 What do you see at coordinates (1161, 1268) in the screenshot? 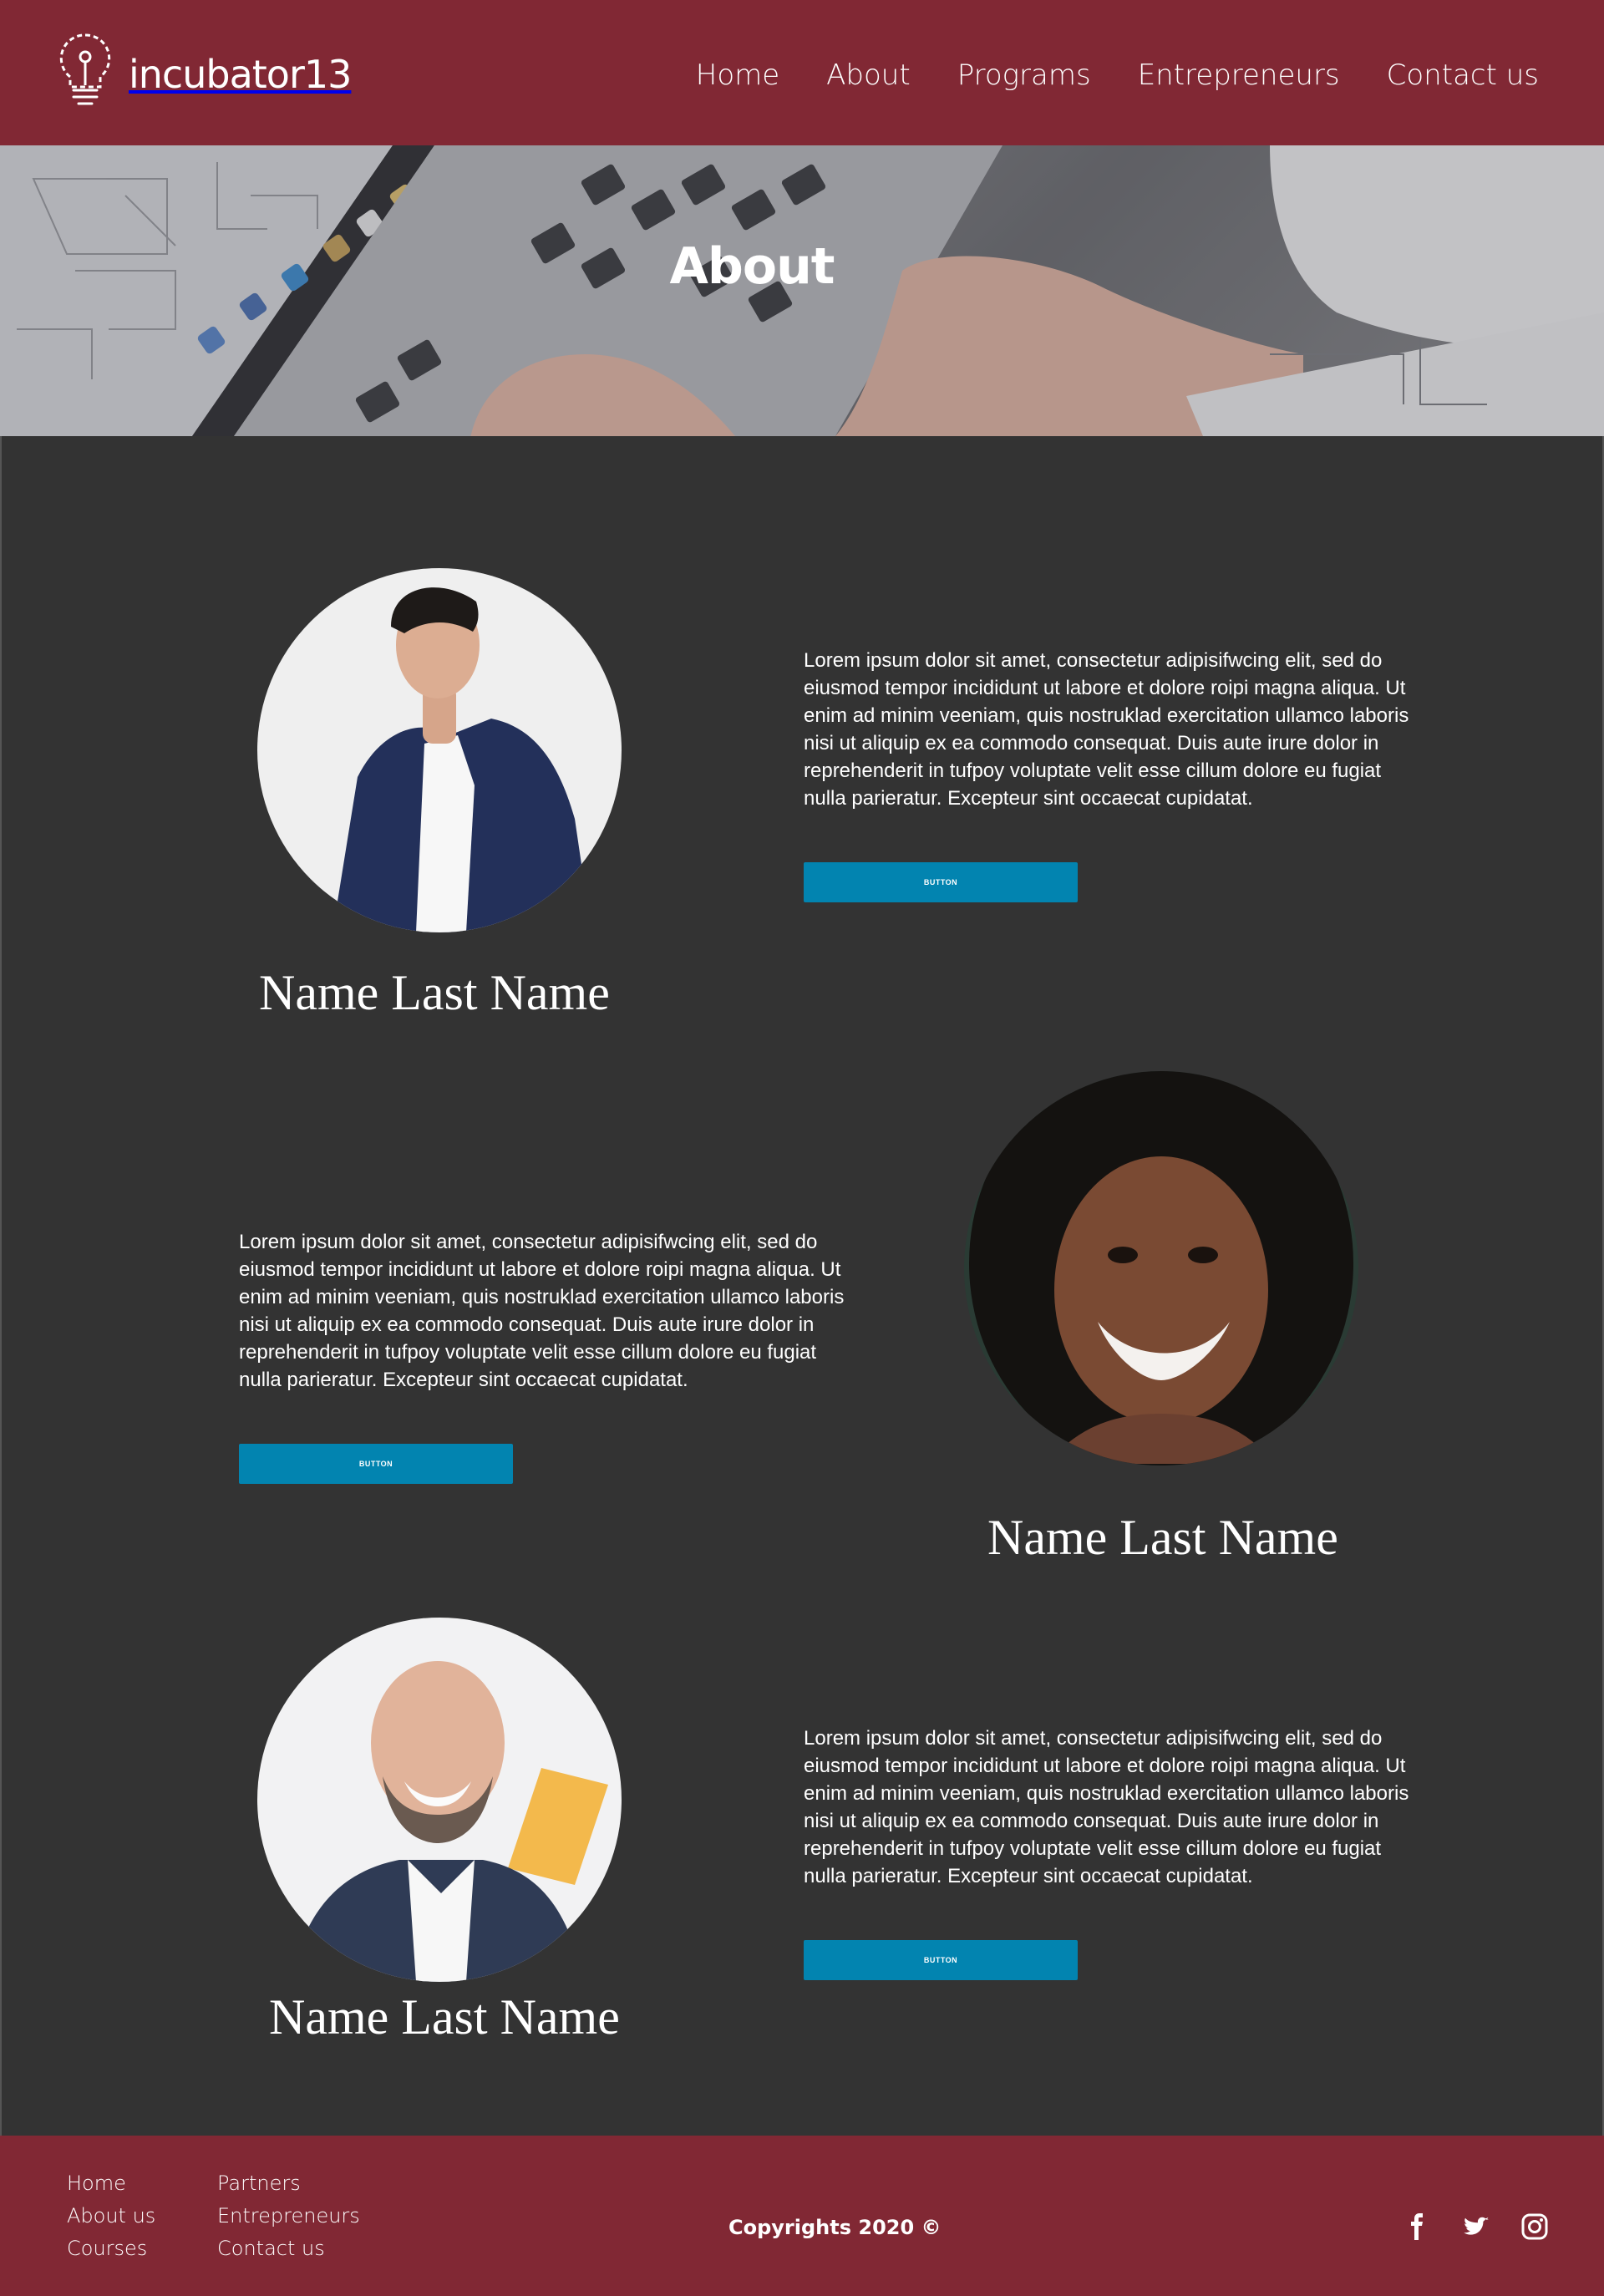
I see `member-2-photo` at bounding box center [1161, 1268].